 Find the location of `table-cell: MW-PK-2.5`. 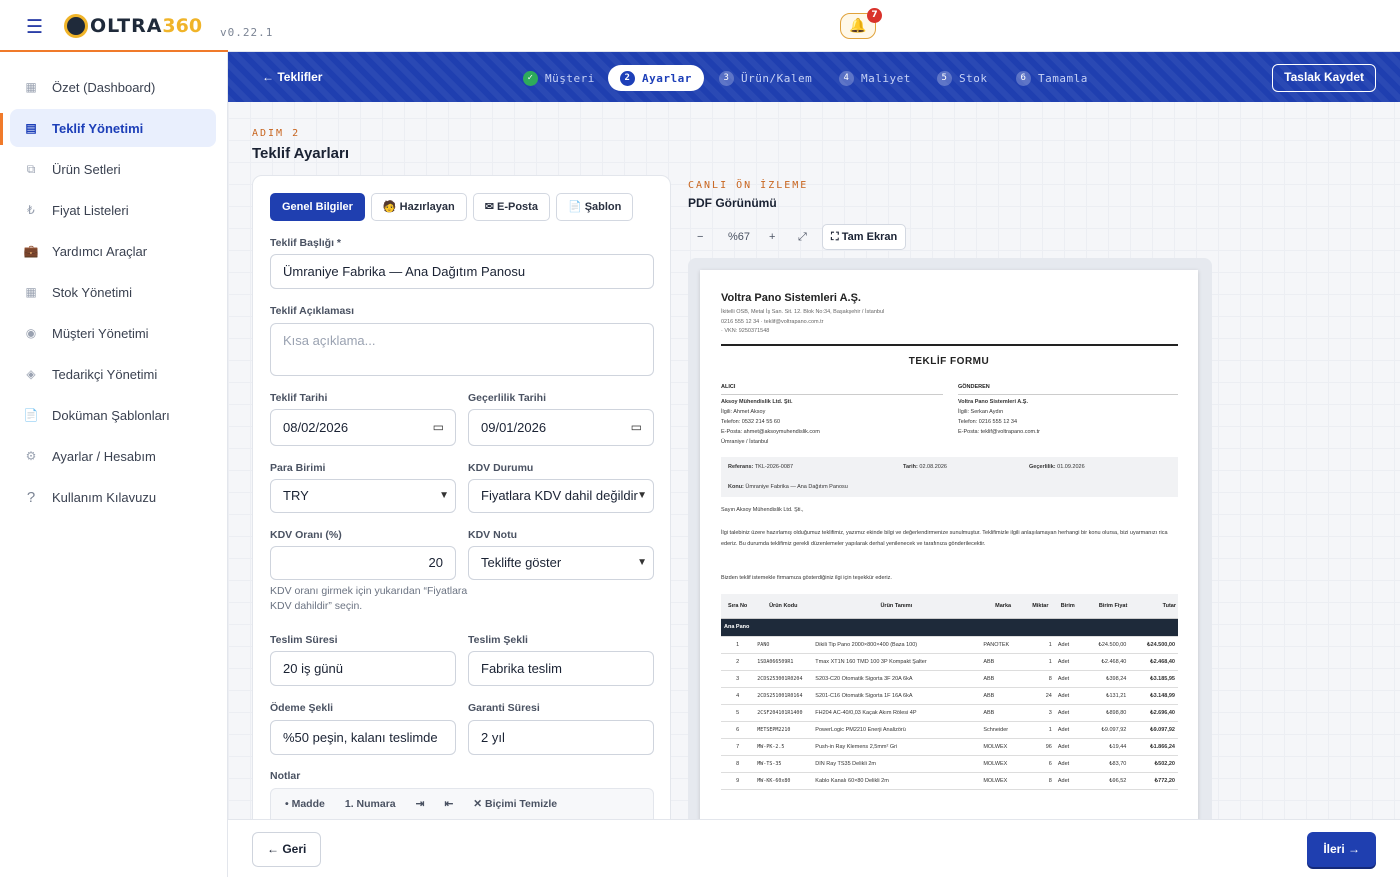

table-cell: MW-PK-2.5 is located at coordinates (783, 747).